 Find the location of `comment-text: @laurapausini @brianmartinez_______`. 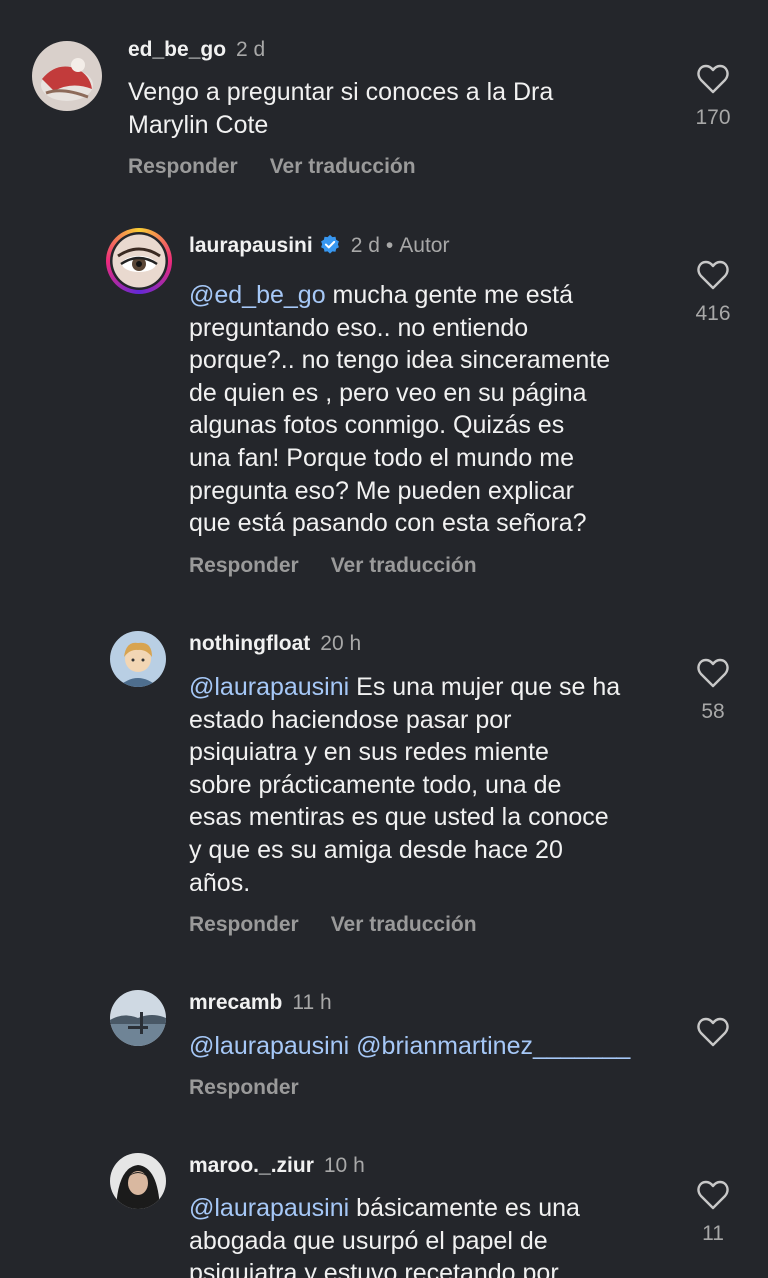

comment-text: @laurapausini @brianmartinez_______ is located at coordinates (409, 1046).